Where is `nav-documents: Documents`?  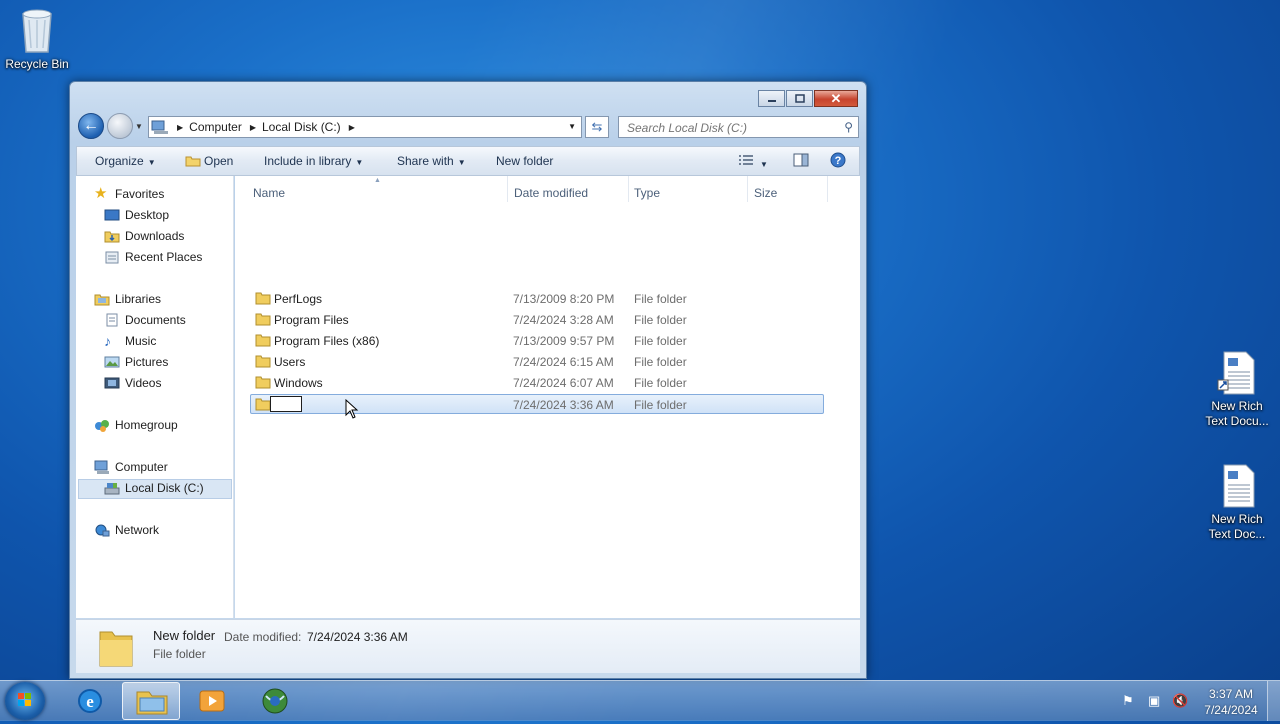 nav-documents: Documents is located at coordinates (145, 320).